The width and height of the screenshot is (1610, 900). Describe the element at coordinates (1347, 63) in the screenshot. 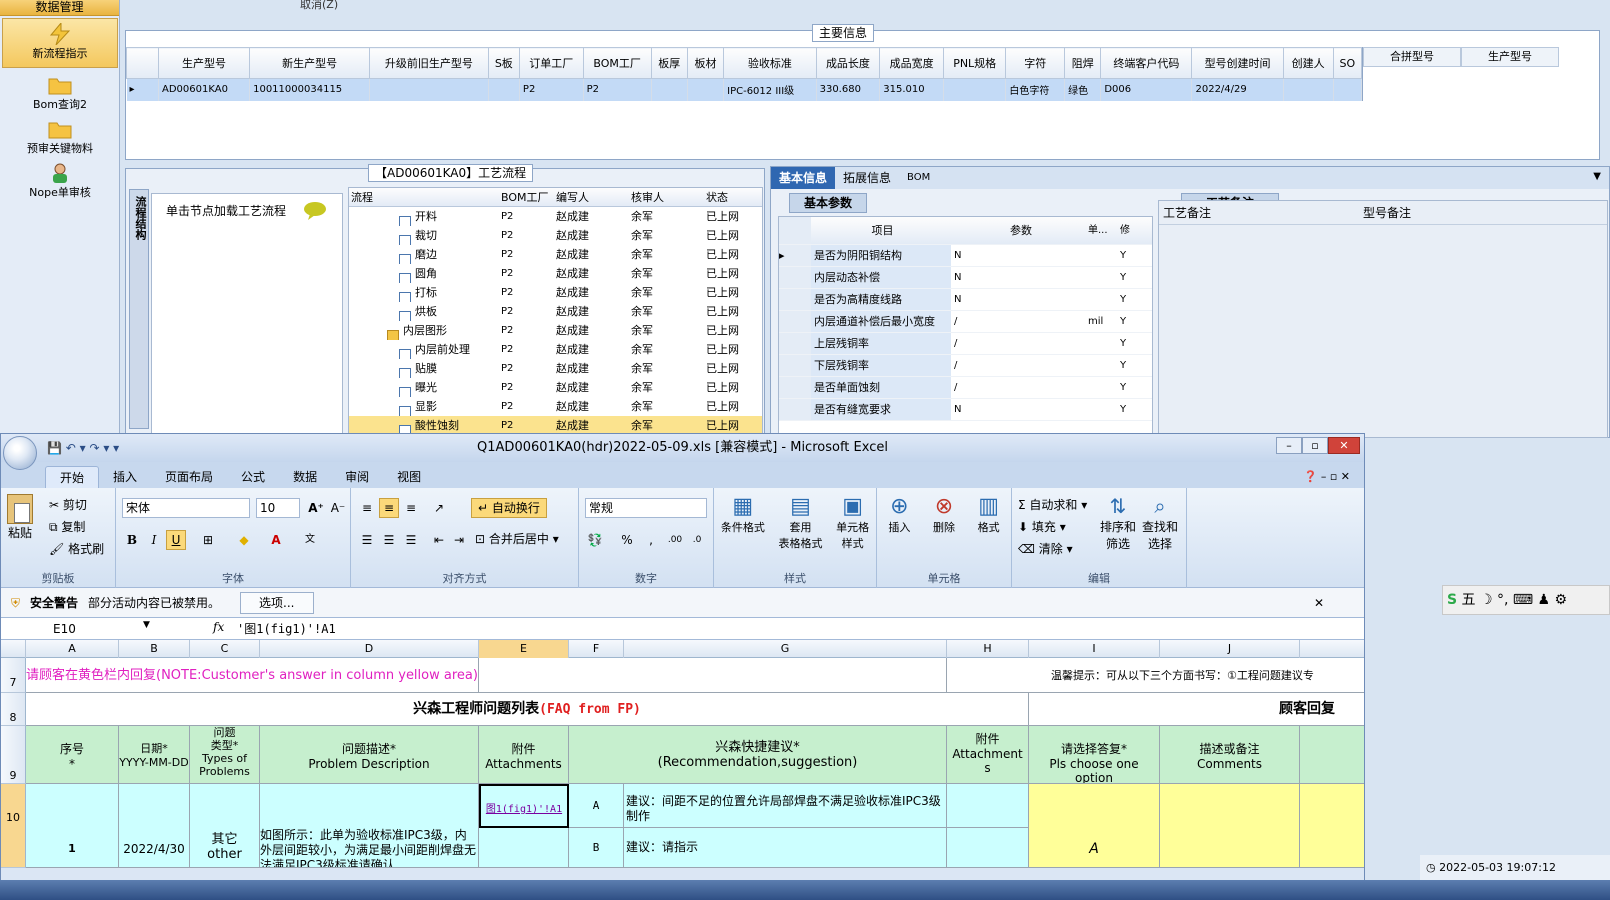

I see `col-header: SO` at that location.